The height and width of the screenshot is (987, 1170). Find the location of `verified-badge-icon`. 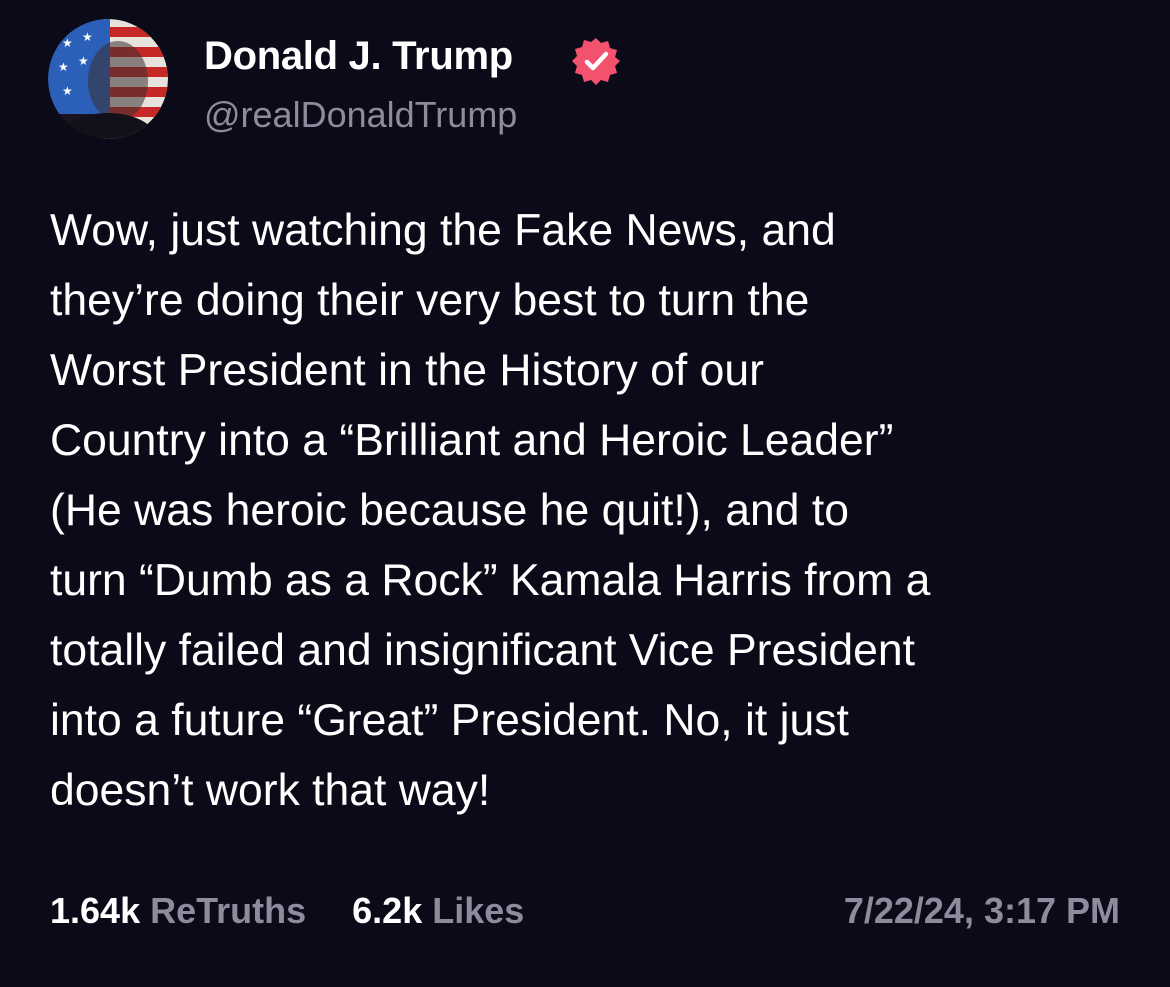

verified-badge-icon is located at coordinates (596, 61).